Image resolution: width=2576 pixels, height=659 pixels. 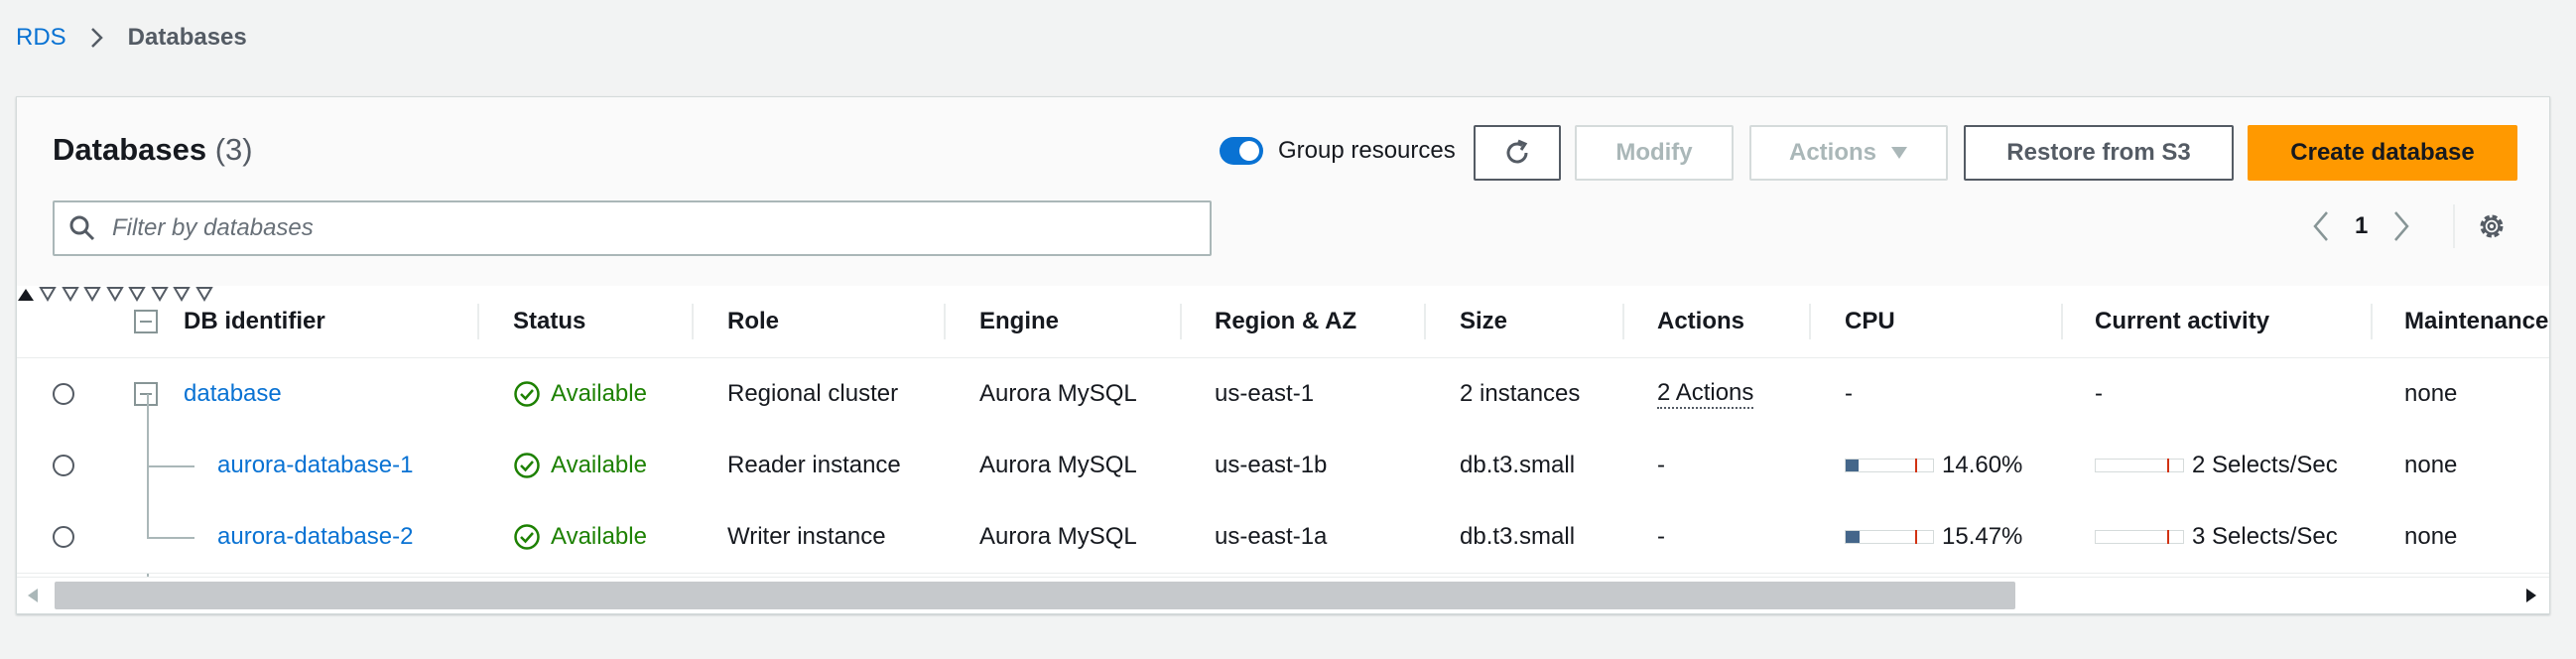 What do you see at coordinates (1916, 465) in the screenshot?
I see `cpu-threshold-marker` at bounding box center [1916, 465].